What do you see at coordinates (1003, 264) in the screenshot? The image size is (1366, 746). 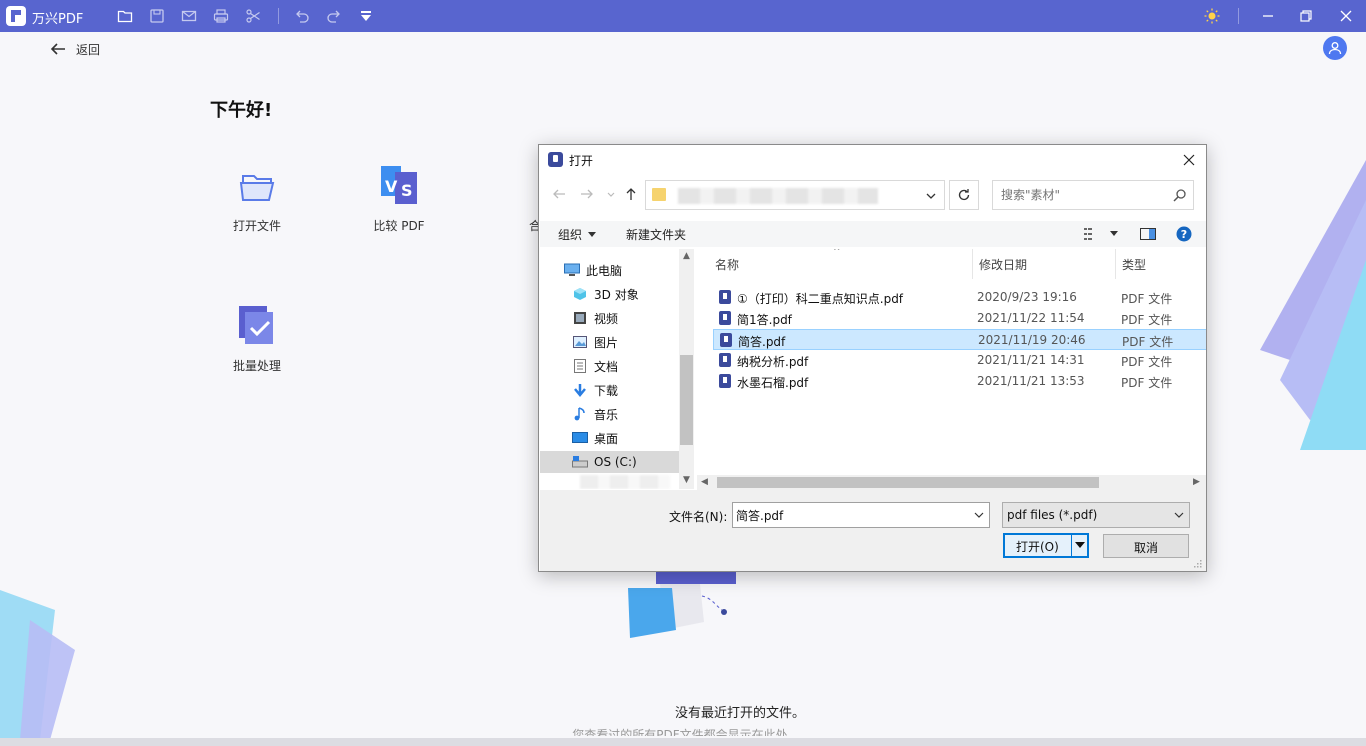 I see `column-label: 修改日期` at bounding box center [1003, 264].